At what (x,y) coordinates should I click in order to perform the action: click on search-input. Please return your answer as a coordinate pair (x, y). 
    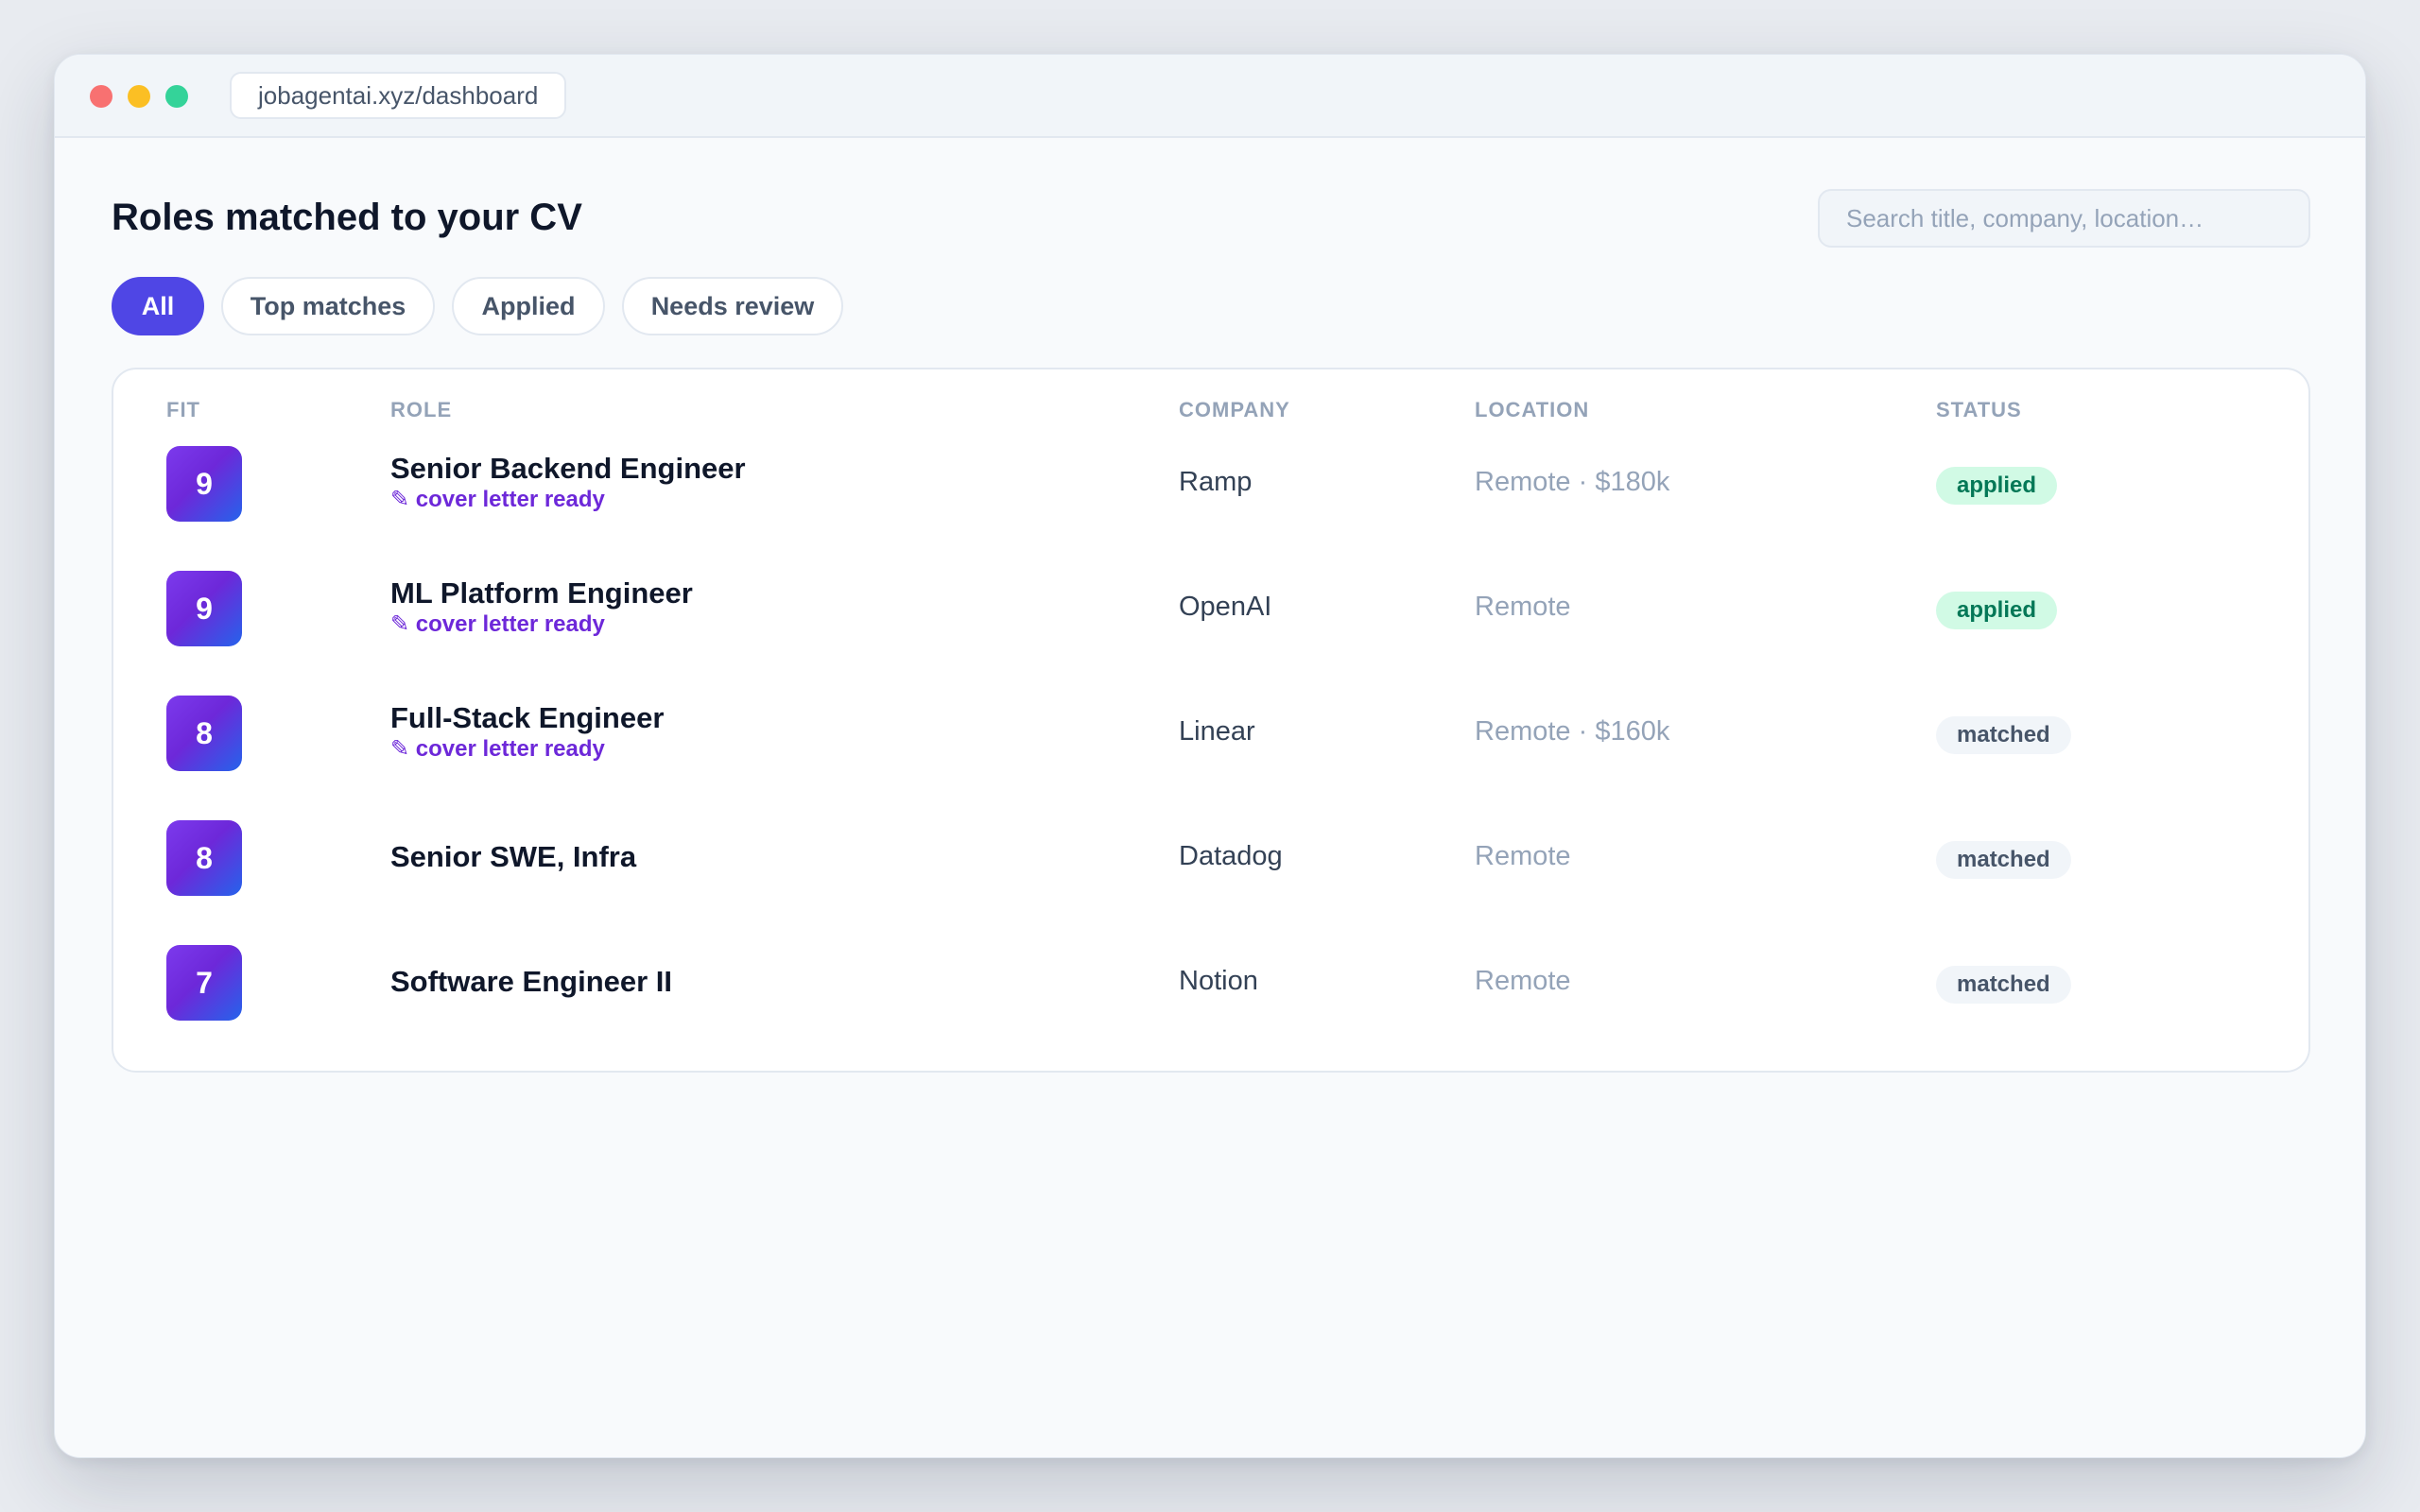
    Looking at the image, I should click on (2064, 218).